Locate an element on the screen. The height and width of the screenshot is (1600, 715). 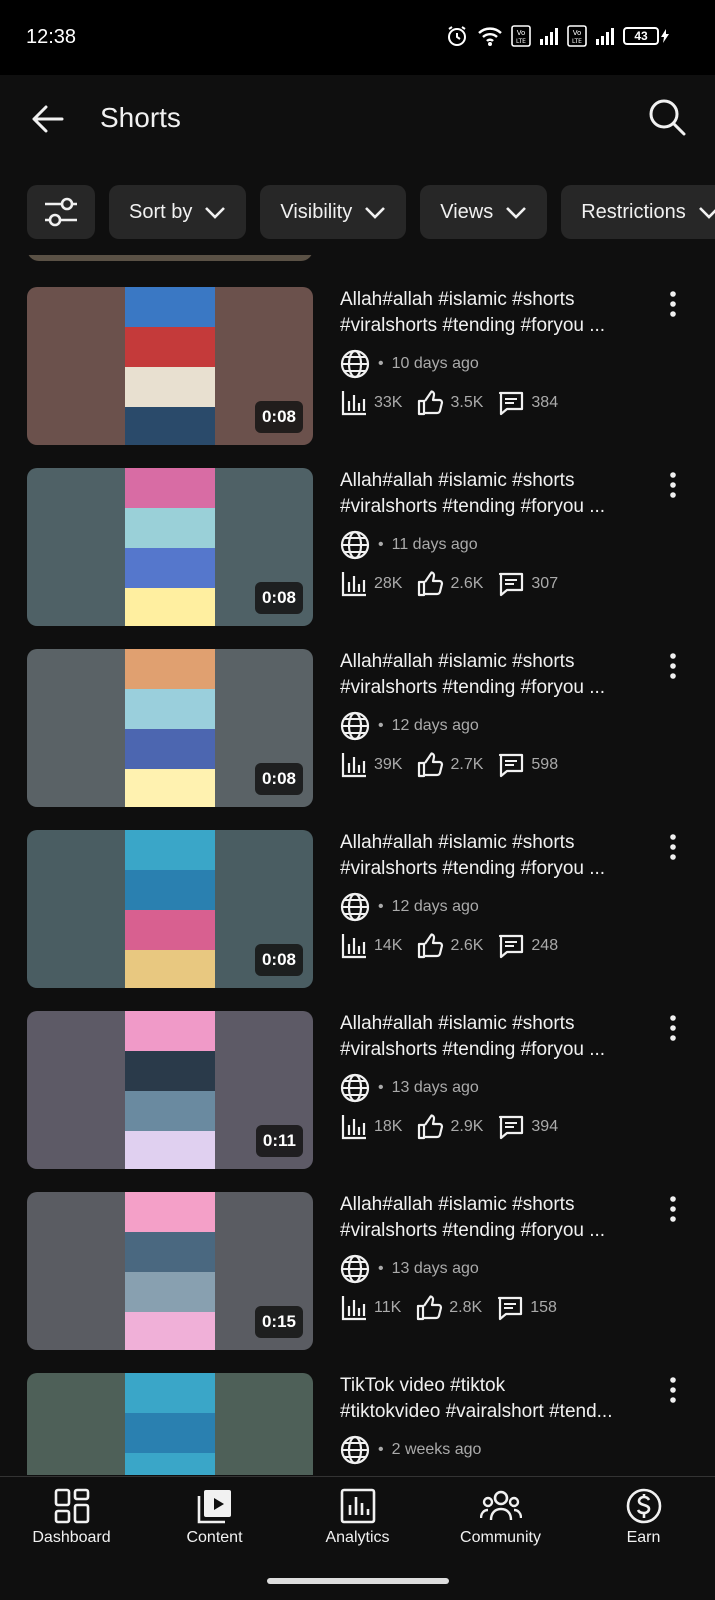
back-arrow-icon is located at coordinates (48, 119).